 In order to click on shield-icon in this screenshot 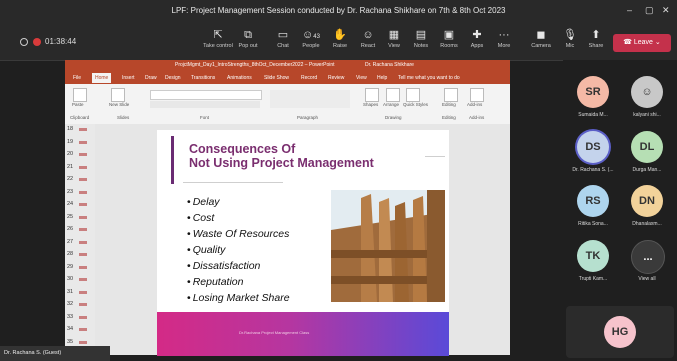, I will do `click(24, 42)`.